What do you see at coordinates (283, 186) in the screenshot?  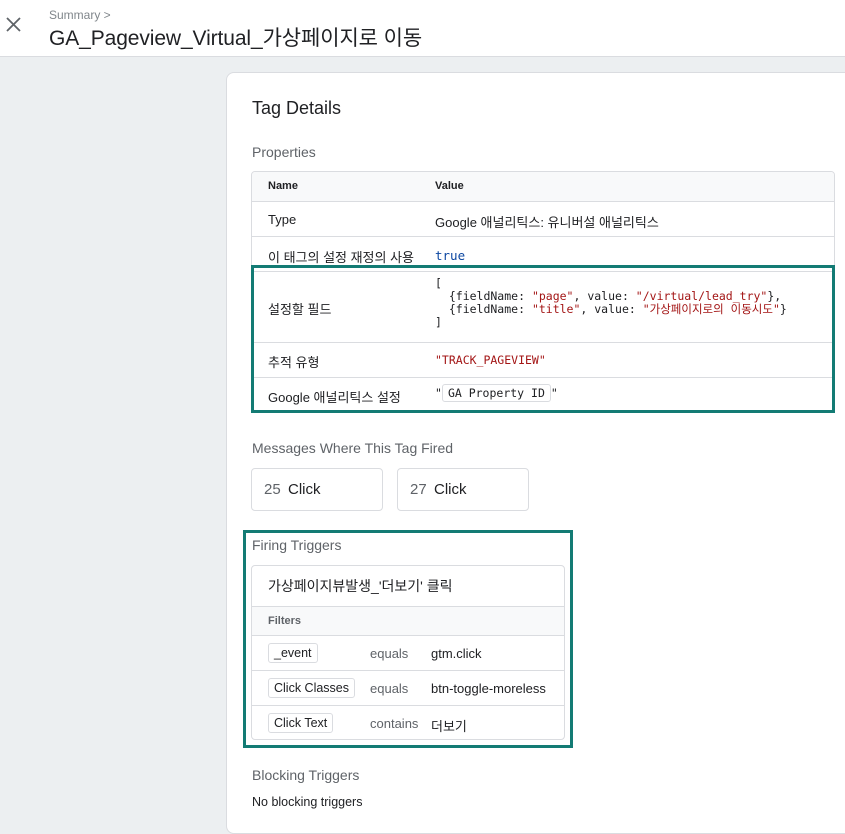 I see `column-header-name: Name` at bounding box center [283, 186].